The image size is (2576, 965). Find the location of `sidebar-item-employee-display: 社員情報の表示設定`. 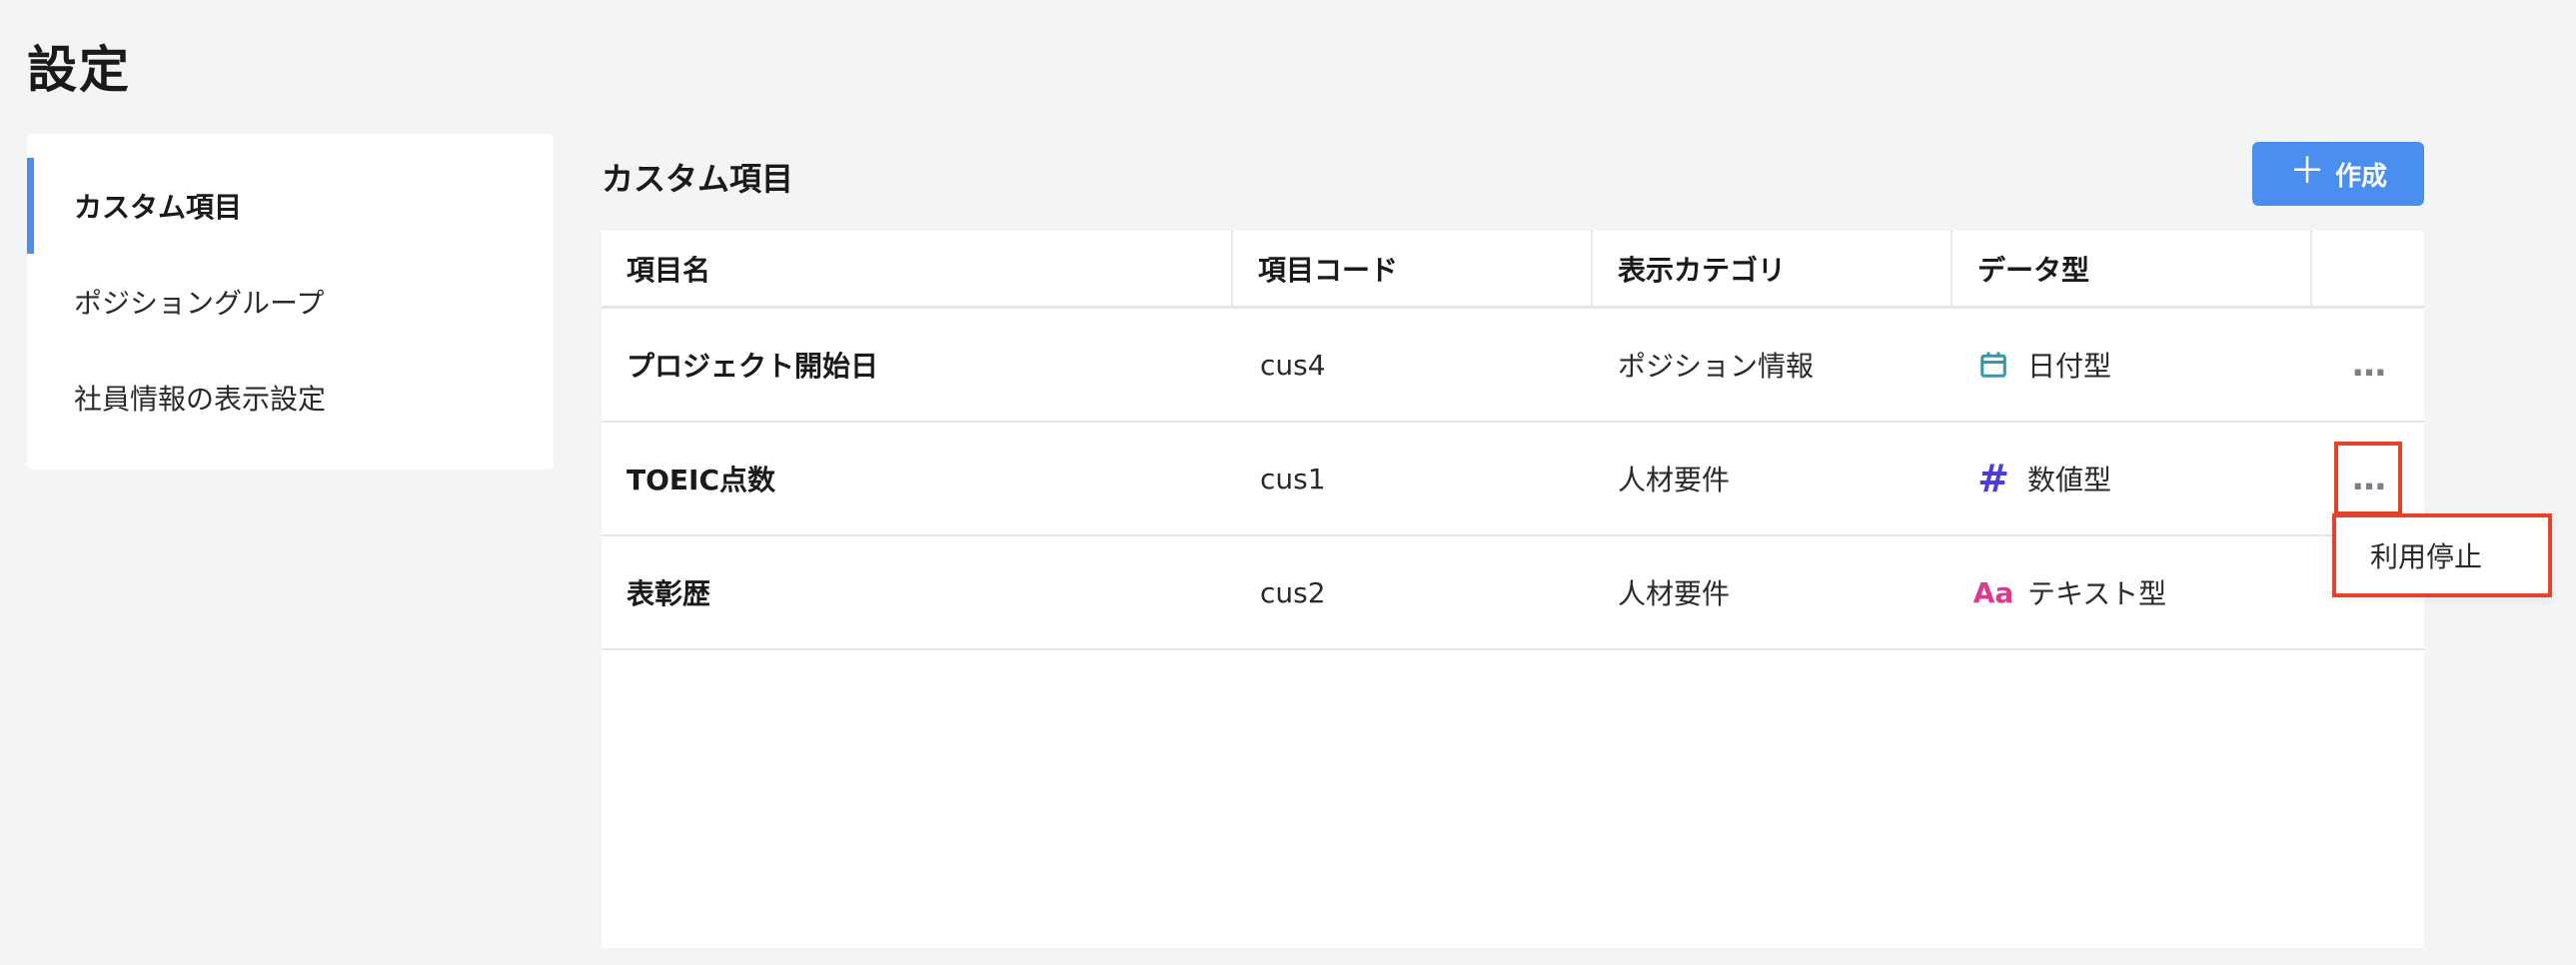

sidebar-item-employee-display: 社員情報の表示設定 is located at coordinates (290, 398).